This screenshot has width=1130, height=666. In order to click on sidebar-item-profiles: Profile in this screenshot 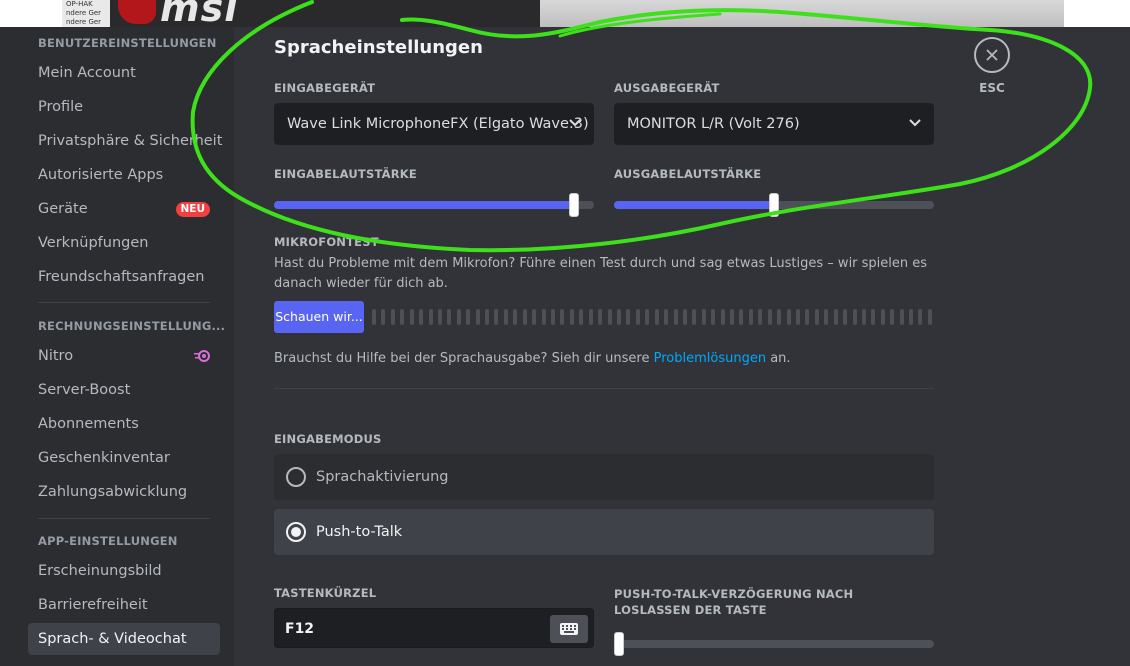, I will do `click(124, 107)`.